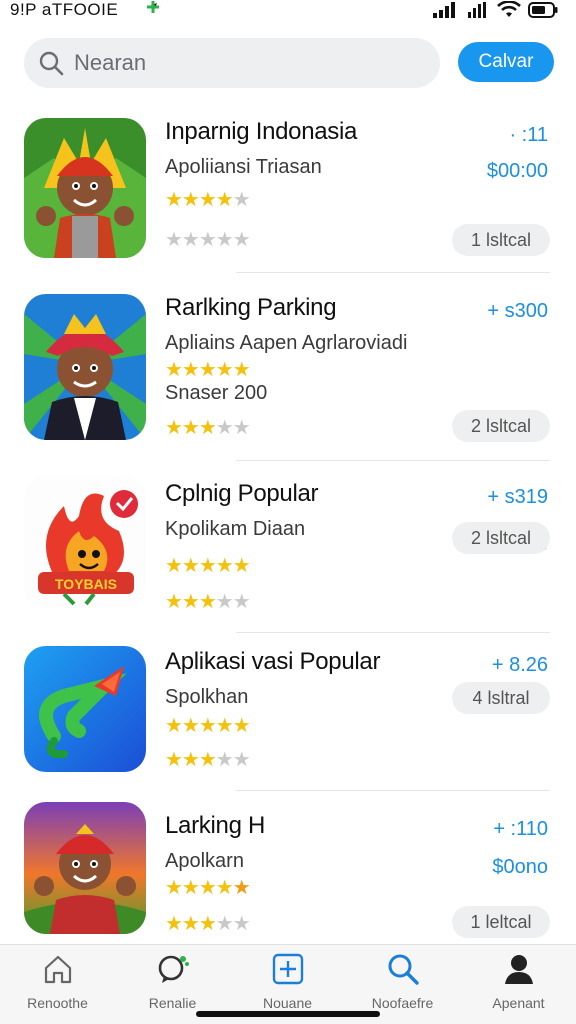 The width and height of the screenshot is (576, 1024). Describe the element at coordinates (85, 868) in the screenshot. I see `hero-sunset-icon` at that location.